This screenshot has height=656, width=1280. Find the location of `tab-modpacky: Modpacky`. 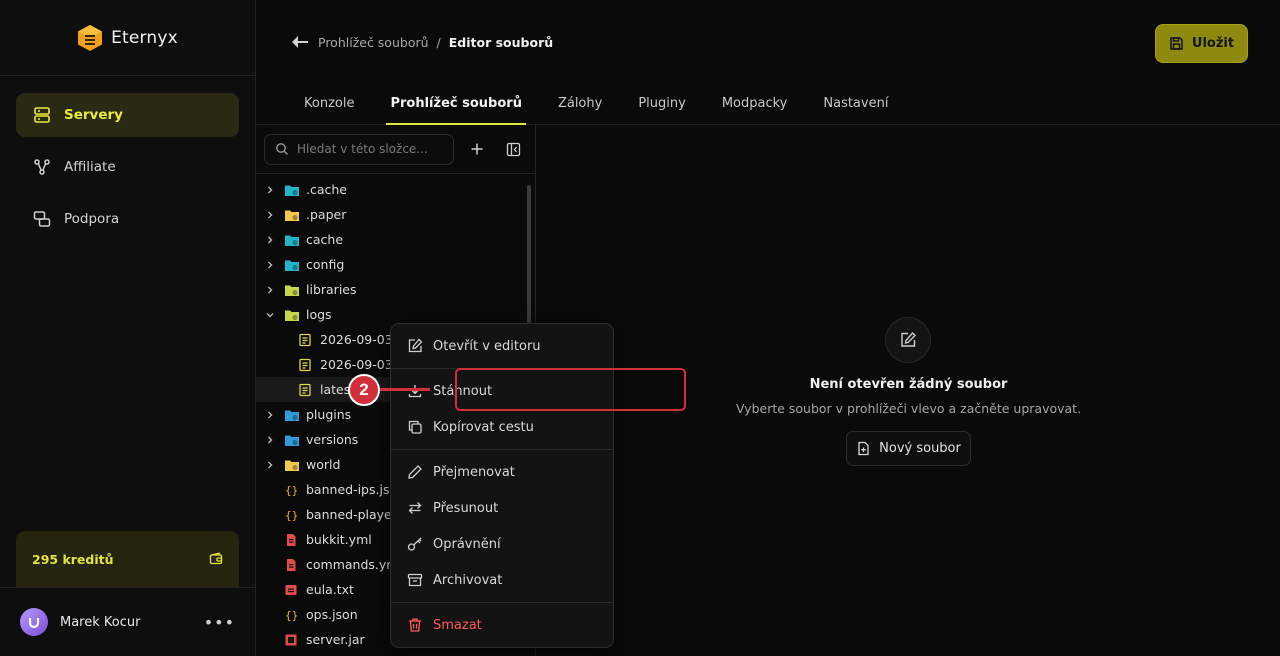

tab-modpacky: Modpacky is located at coordinates (755, 103).